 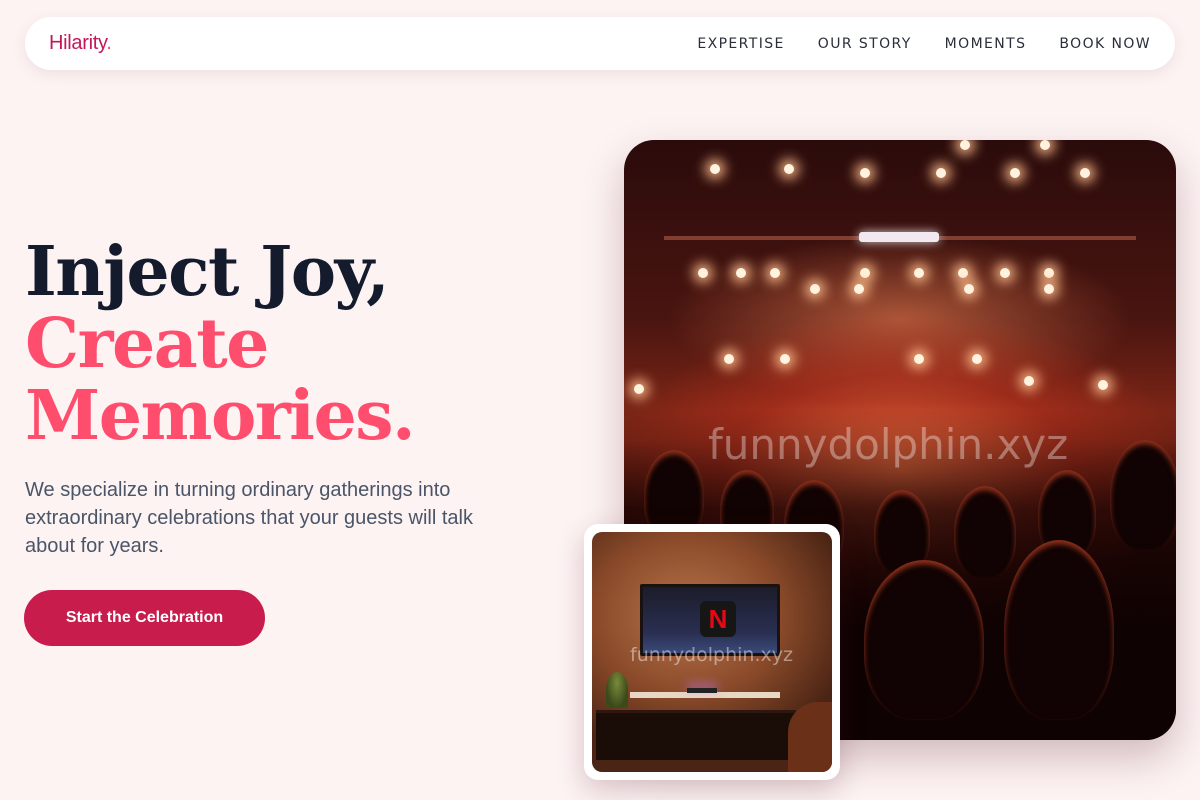 I want to click on soundbar, so click(x=702, y=690).